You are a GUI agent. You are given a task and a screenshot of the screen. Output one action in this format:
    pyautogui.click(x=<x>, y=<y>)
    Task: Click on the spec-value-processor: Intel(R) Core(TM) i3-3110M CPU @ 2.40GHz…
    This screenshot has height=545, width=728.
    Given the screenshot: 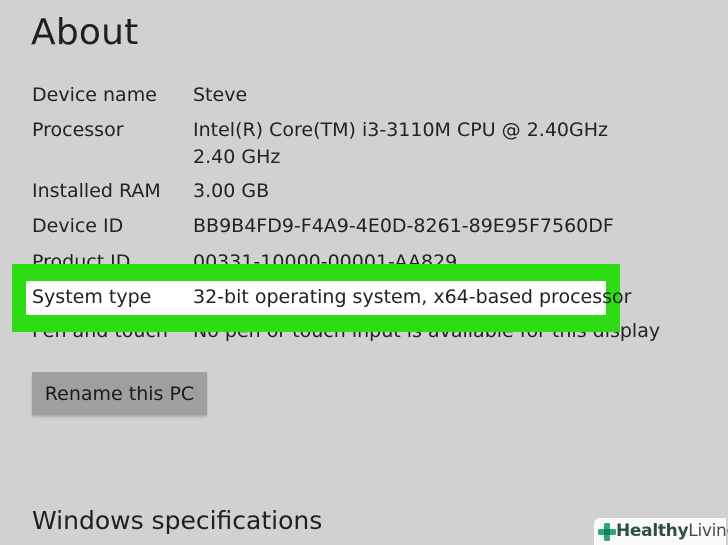 What is the action you would take?
    pyautogui.click(x=400, y=143)
    